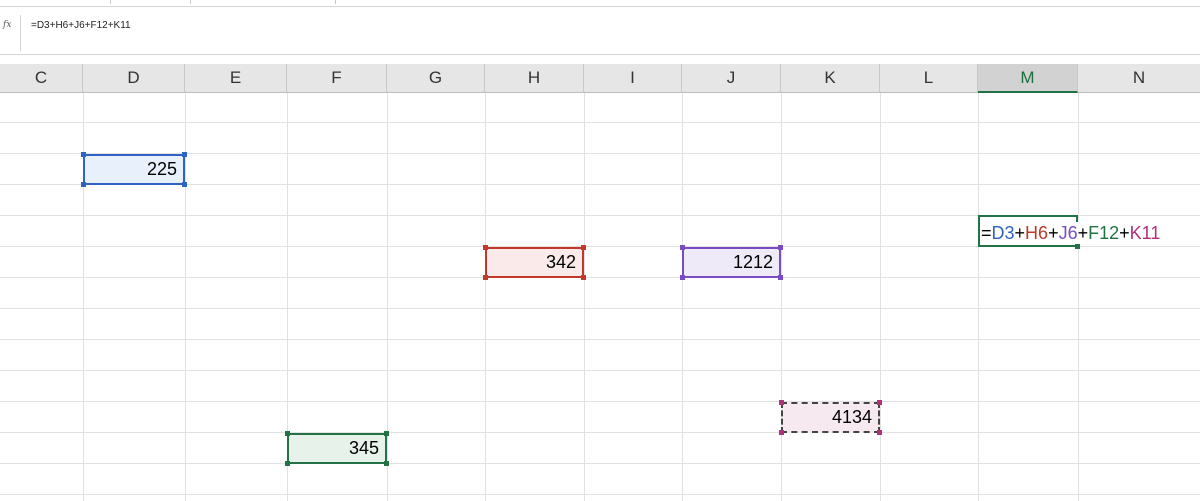 The height and width of the screenshot is (501, 1200). What do you see at coordinates (752, 262) in the screenshot?
I see `cell-value: 1212` at bounding box center [752, 262].